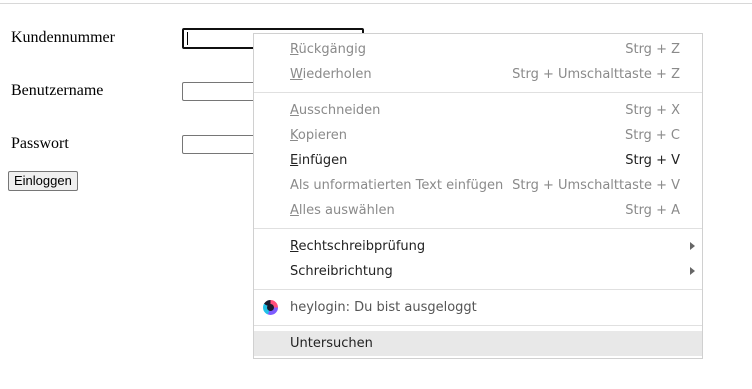 This screenshot has height=389, width=752. I want to click on menu-item-writing-direction: Schreibrichtung, so click(478, 271).